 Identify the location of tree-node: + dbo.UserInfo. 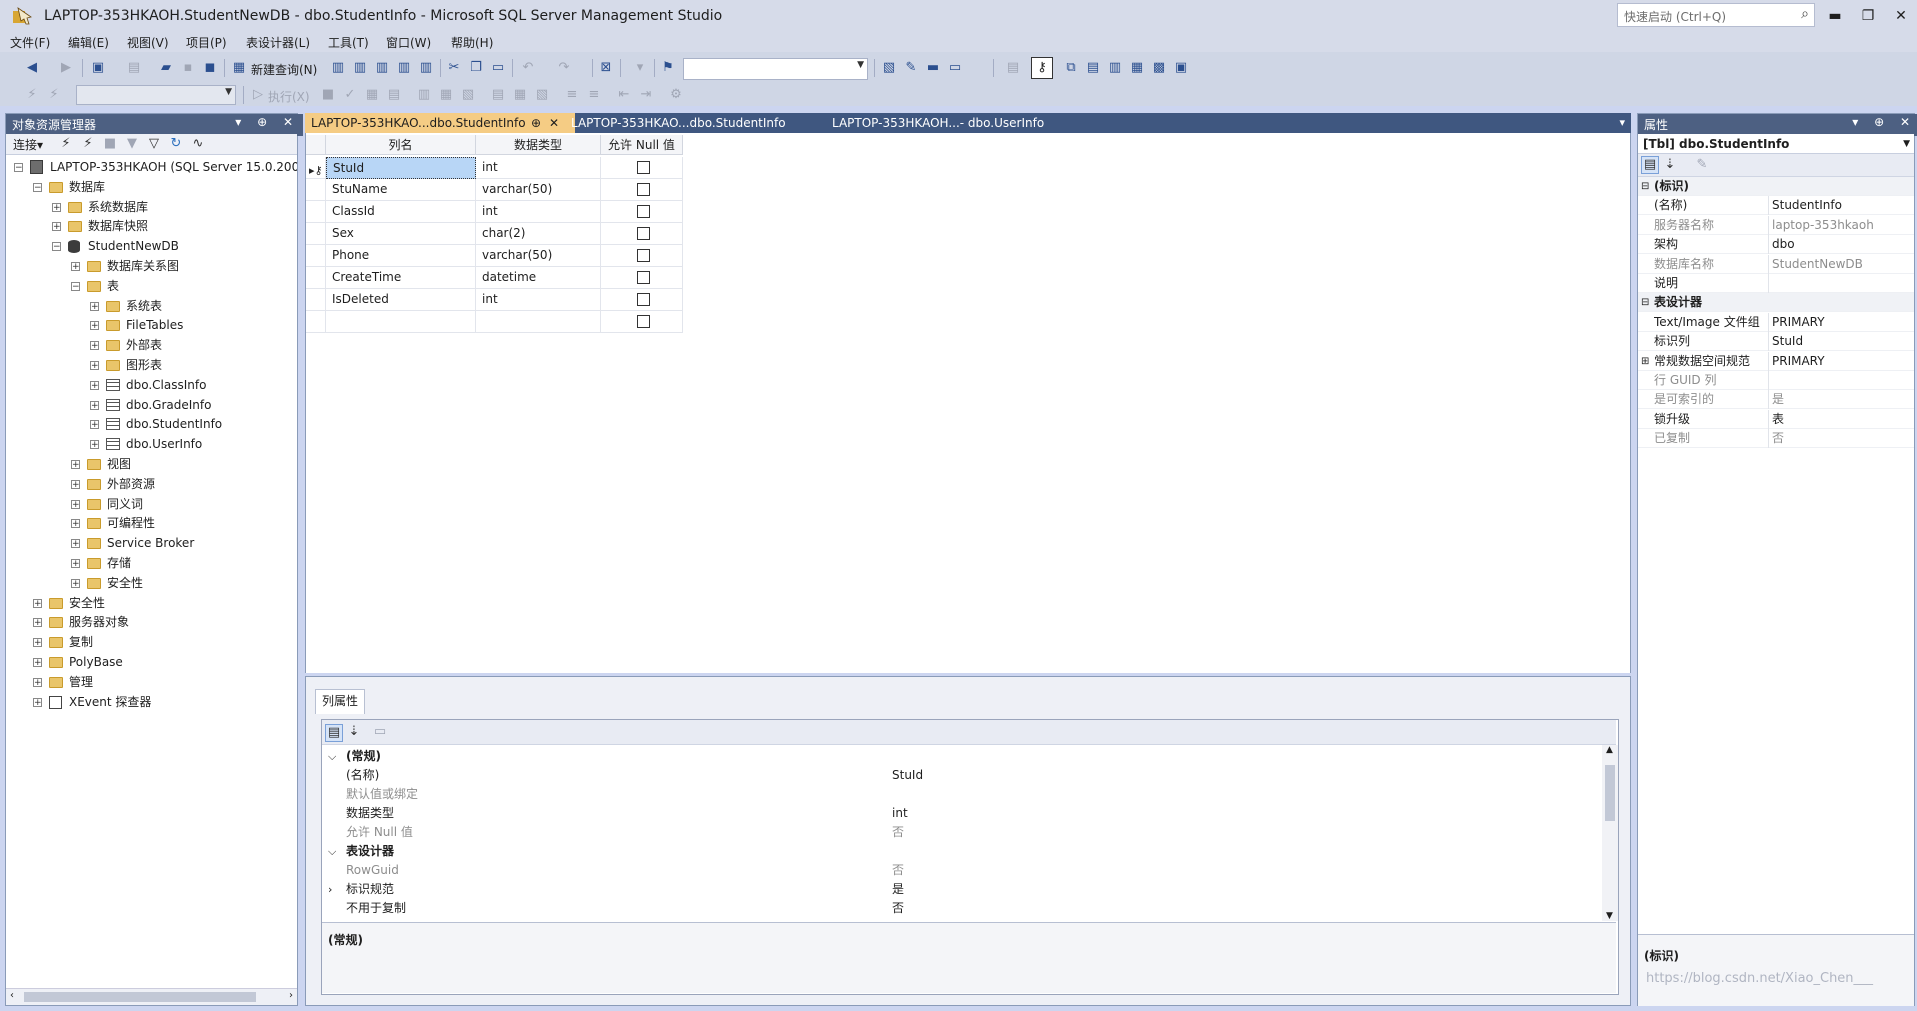
(151, 444).